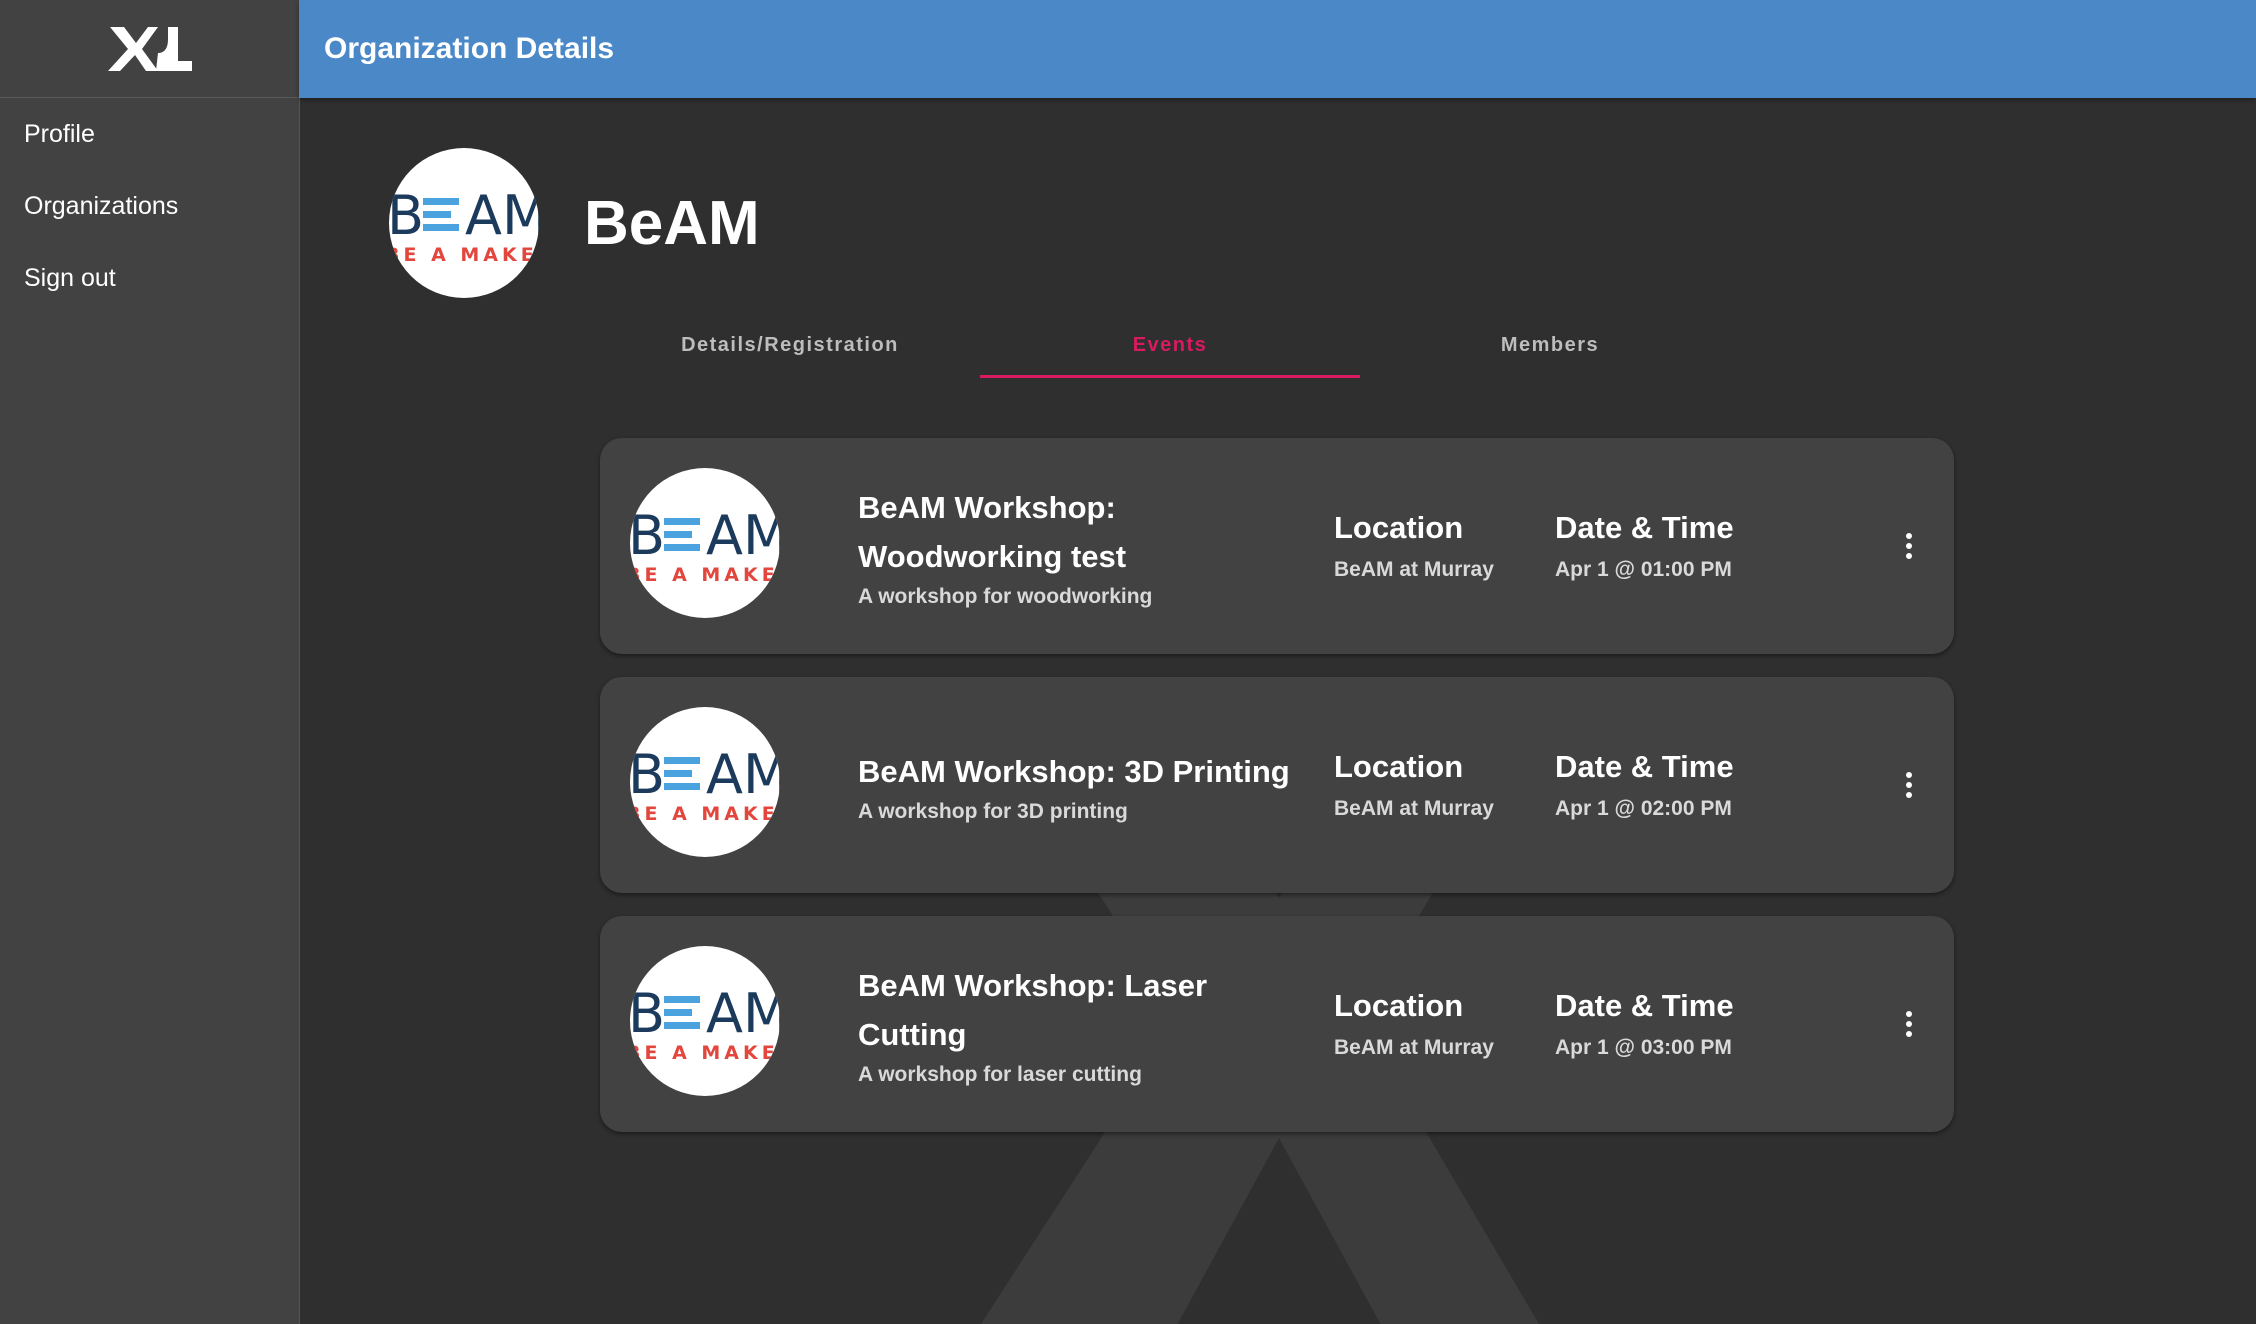  What do you see at coordinates (1643, 569) in the screenshot?
I see `datetime-value: Apr 1 @ 01:00 PM` at bounding box center [1643, 569].